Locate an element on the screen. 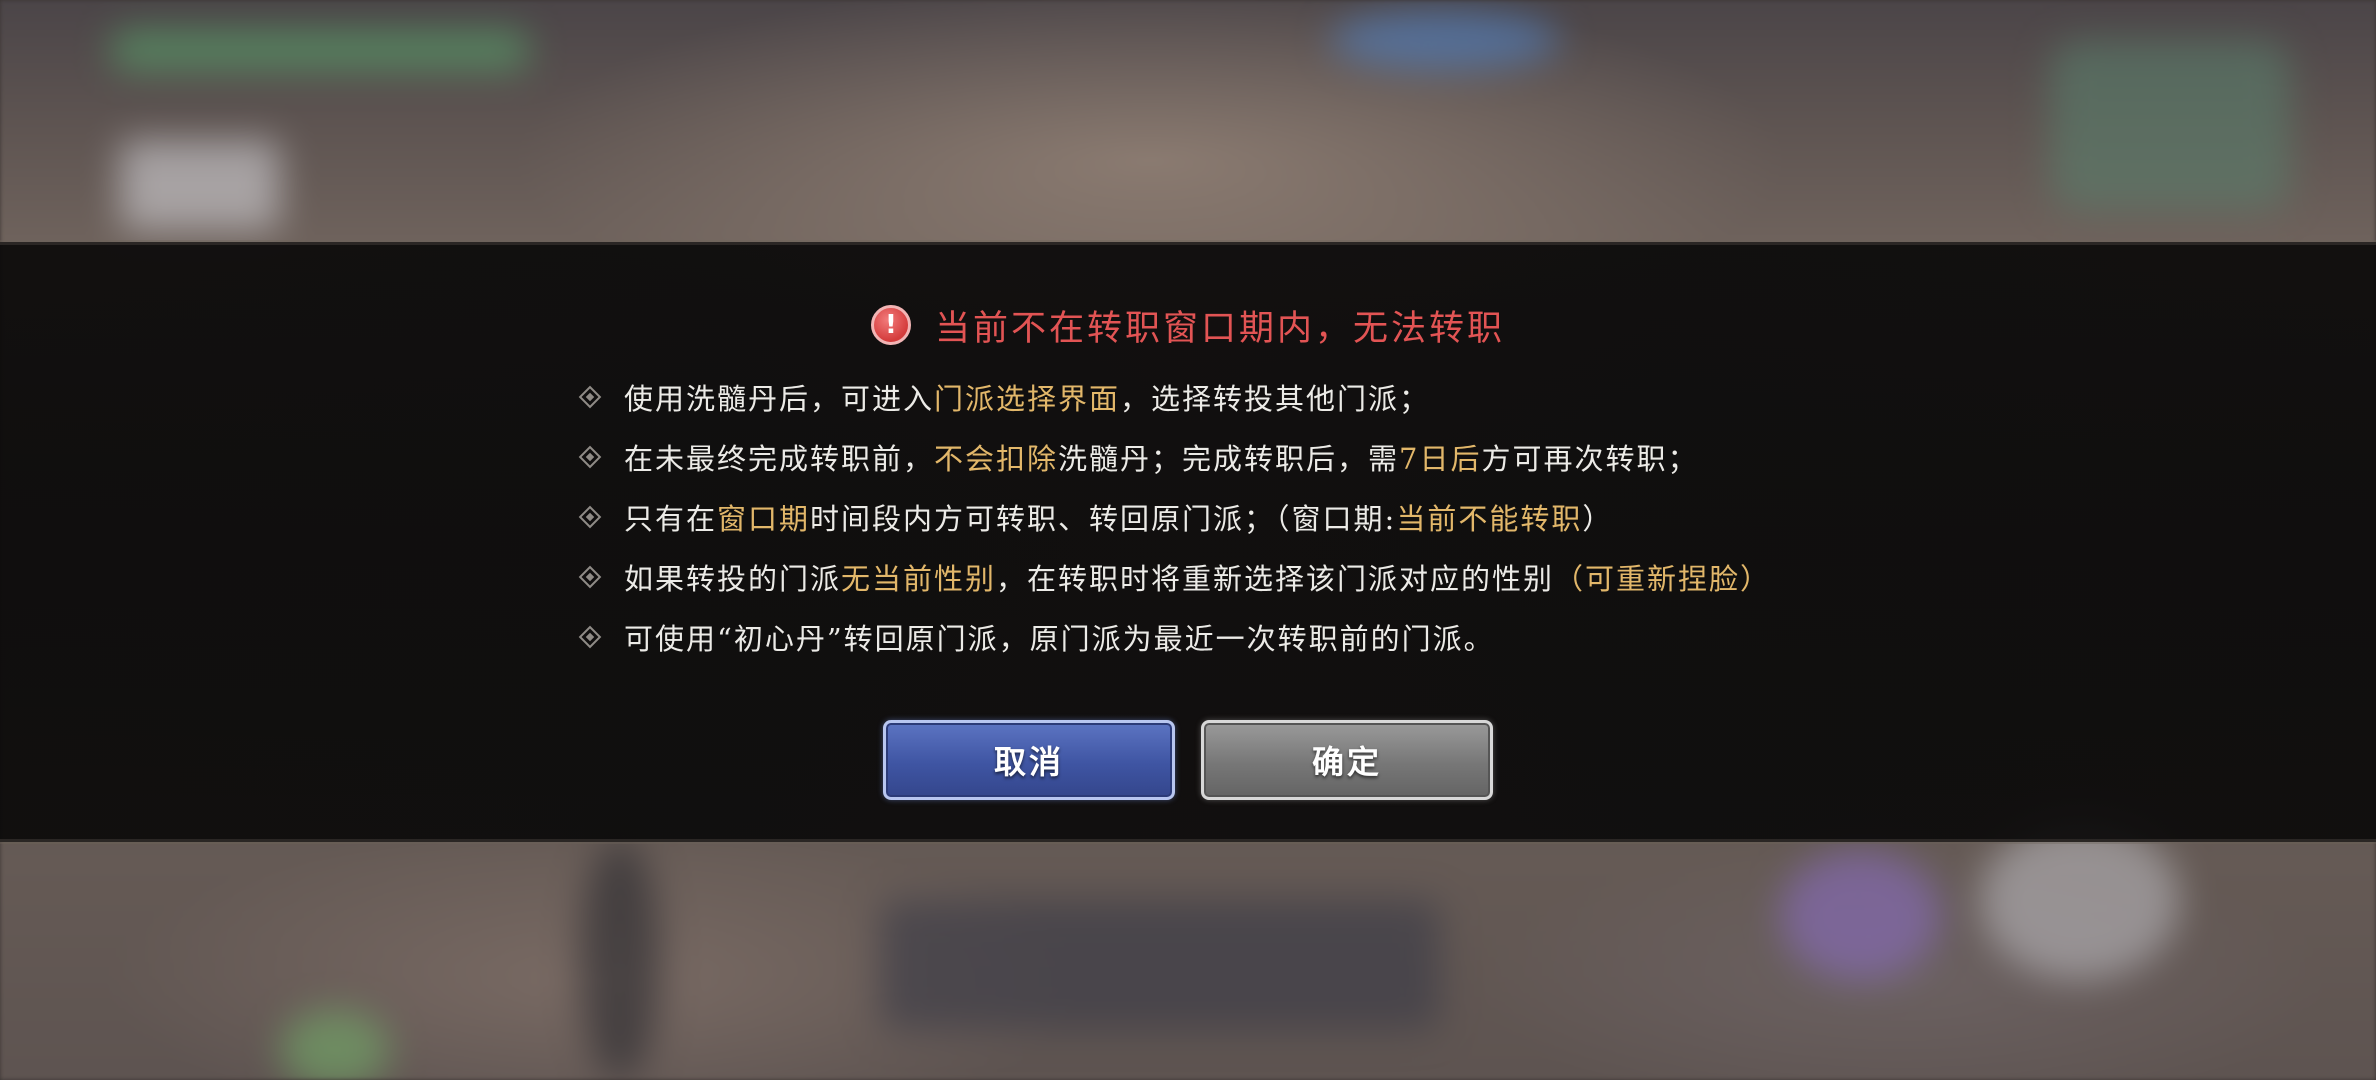  rule-item: 只有在窗口期时间段内方可转职、转回原门派；（窗口期:当前不能转职） is located at coordinates (1276, 517).